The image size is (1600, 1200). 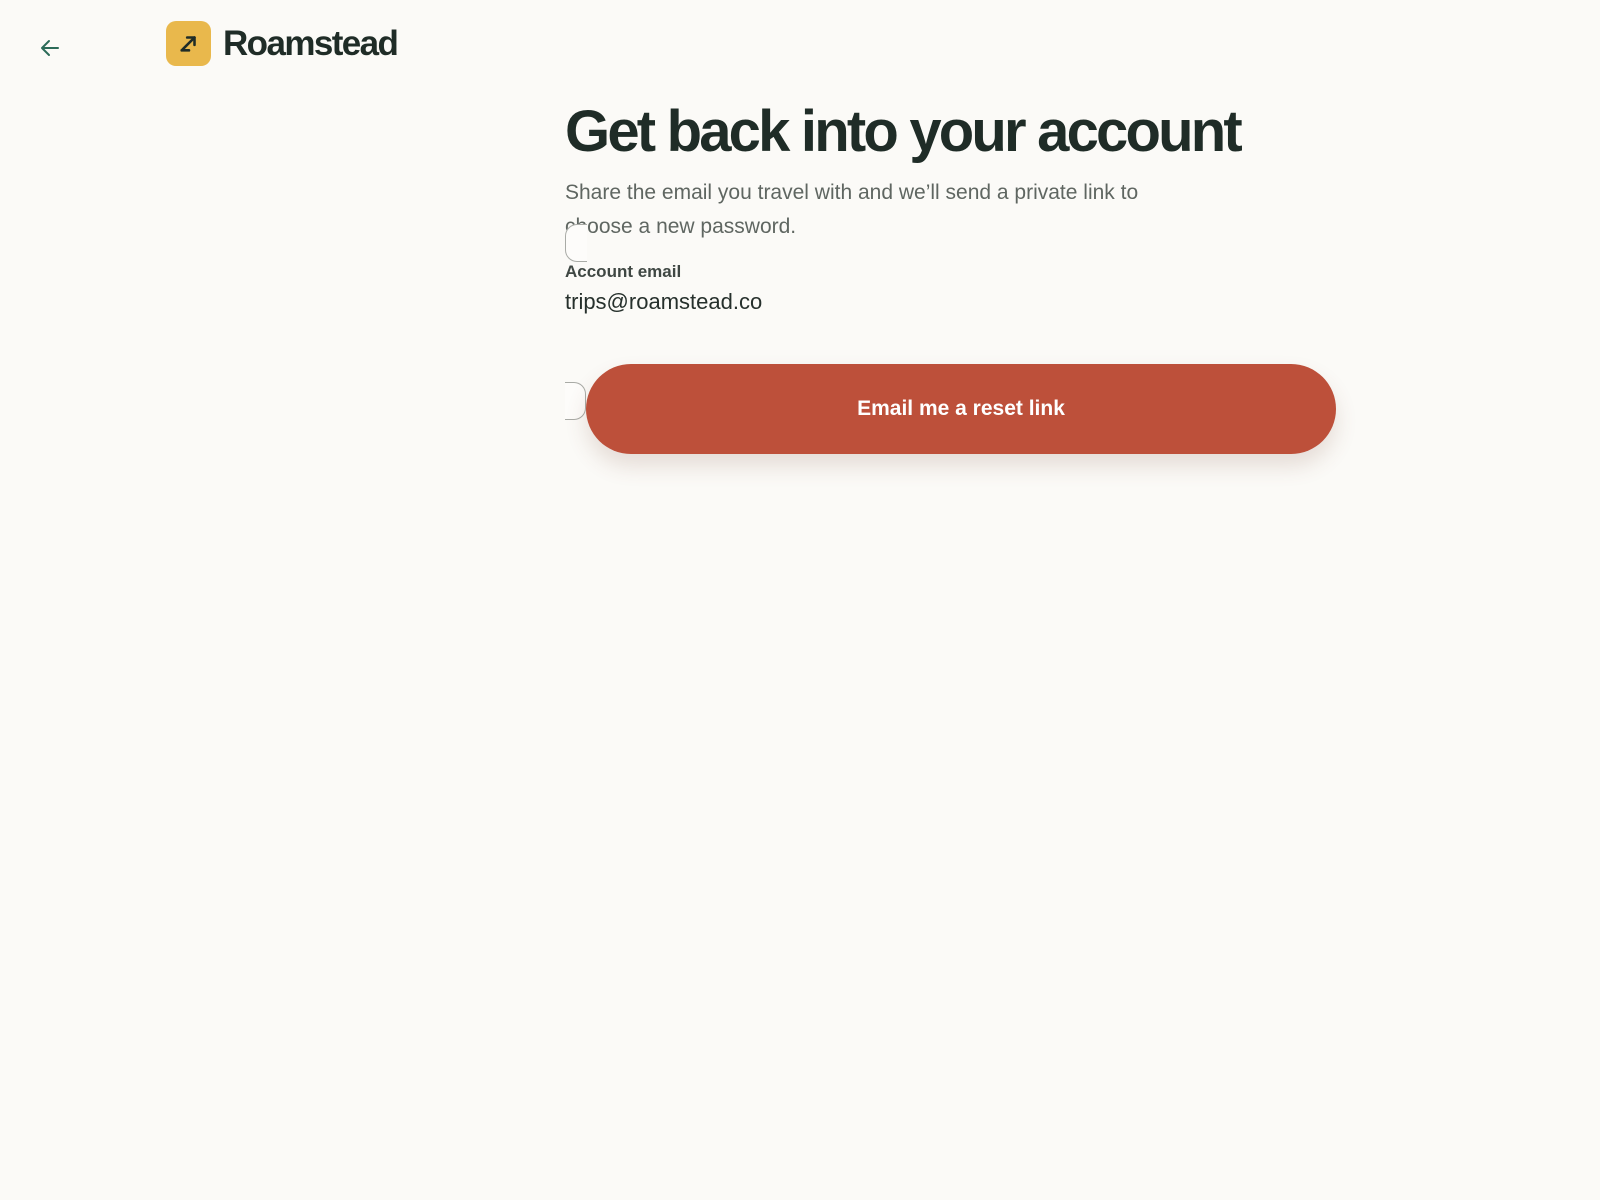 I want to click on arrow-diagonal-icon, so click(x=187, y=44).